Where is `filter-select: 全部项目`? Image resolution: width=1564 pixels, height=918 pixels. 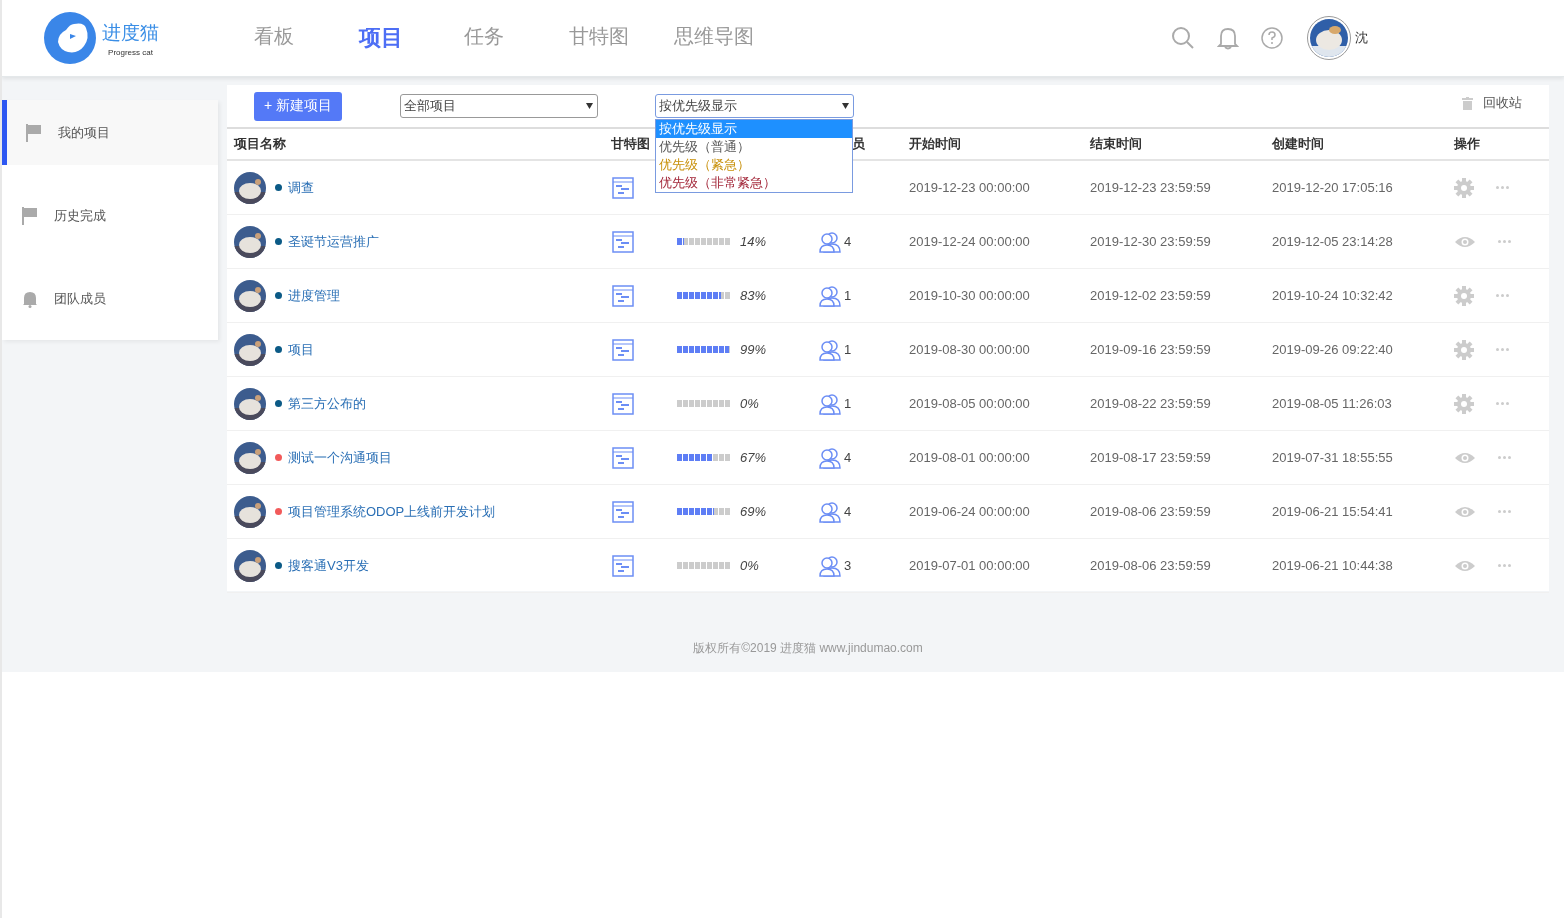 filter-select: 全部项目 is located at coordinates (499, 106).